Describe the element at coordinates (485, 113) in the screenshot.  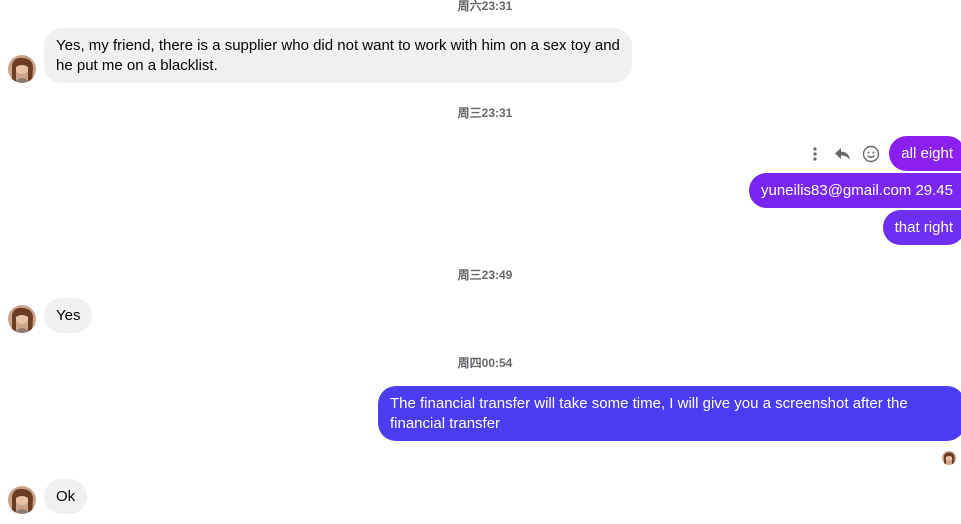
I see `timestamp: 周三23:31` at that location.